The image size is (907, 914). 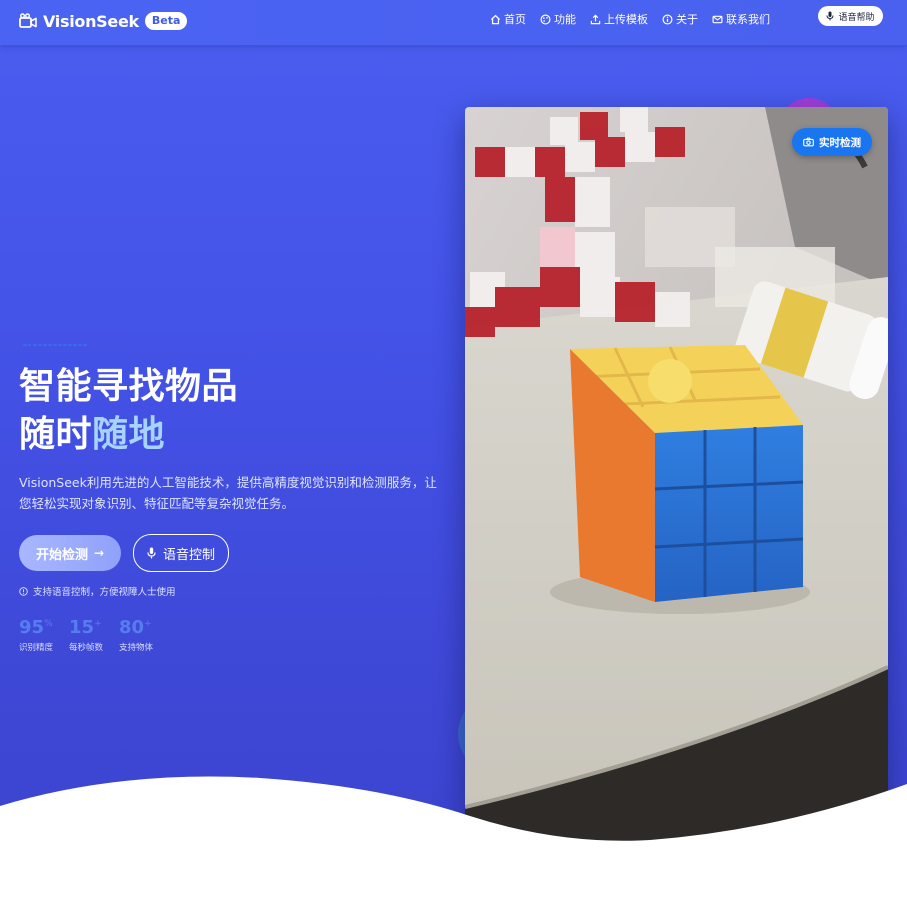 What do you see at coordinates (495, 19) in the screenshot?
I see `home-icon` at bounding box center [495, 19].